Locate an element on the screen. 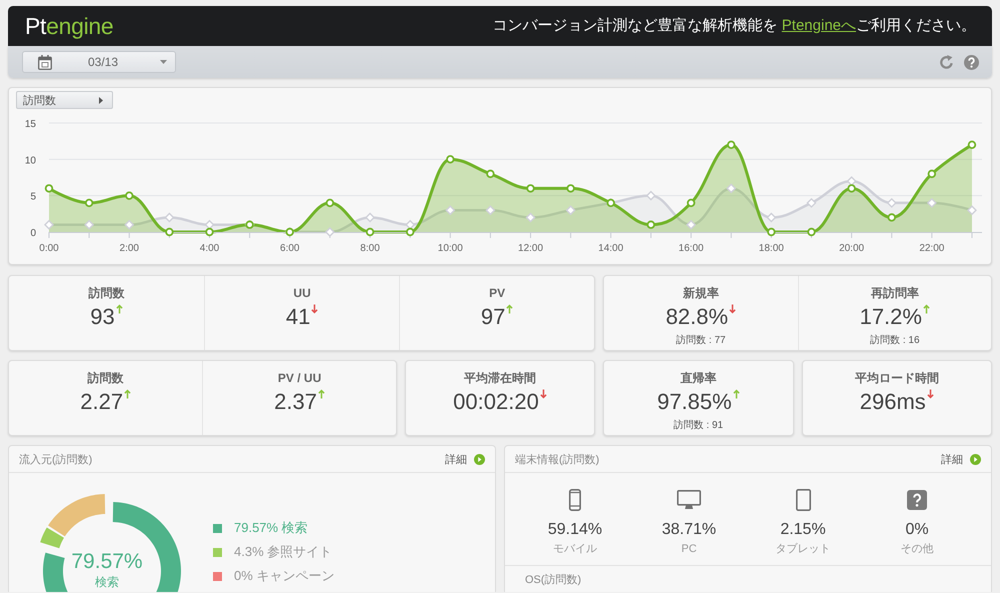 Image resolution: width=1000 pixels, height=593 pixels. logo: Ptengine is located at coordinates (69, 26).